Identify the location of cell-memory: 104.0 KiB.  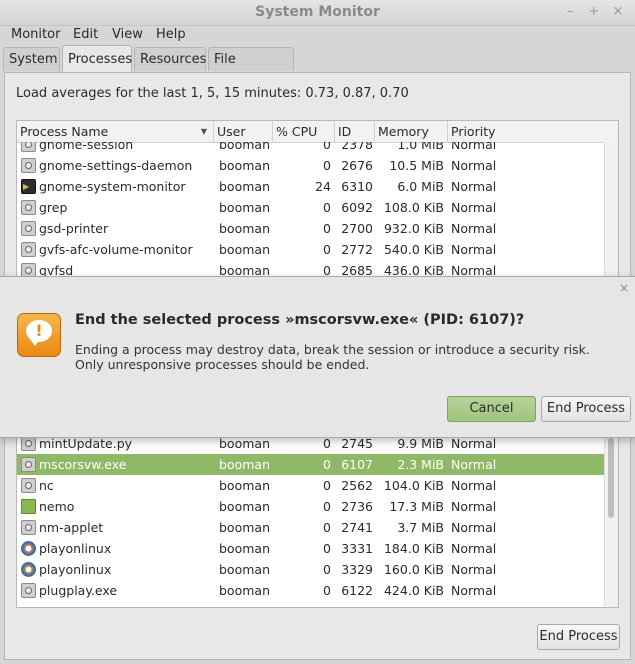
(413, 485).